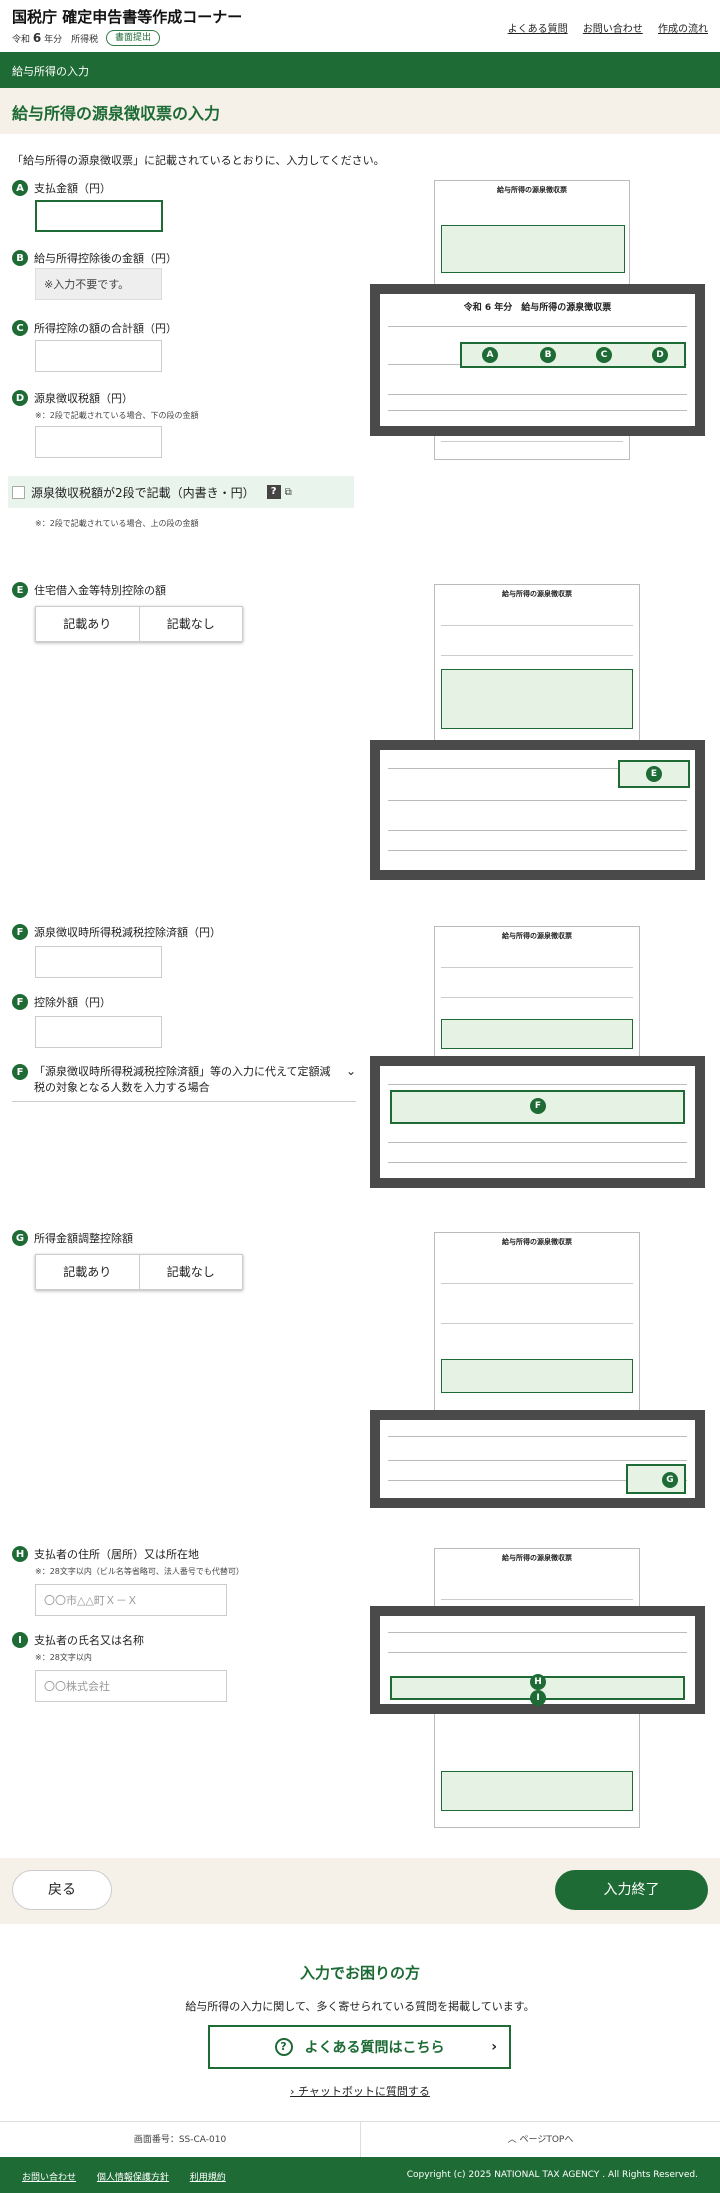 Image resolution: width=720 pixels, height=2193 pixels. Describe the element at coordinates (181, 492) in the screenshot. I see `two-row-checkbox: 源泉徴収税額が2段で記載（内書き・円） ? ⧉` at that location.